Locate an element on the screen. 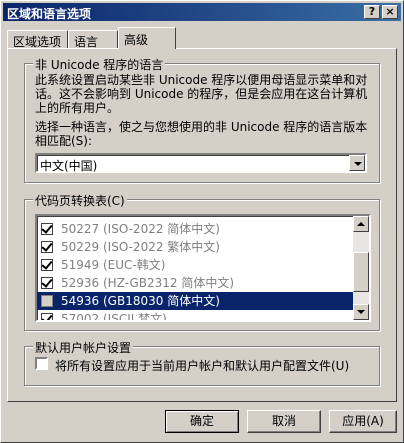  list-item-label: 54936 (GB18030 简体中文) is located at coordinates (140, 301).